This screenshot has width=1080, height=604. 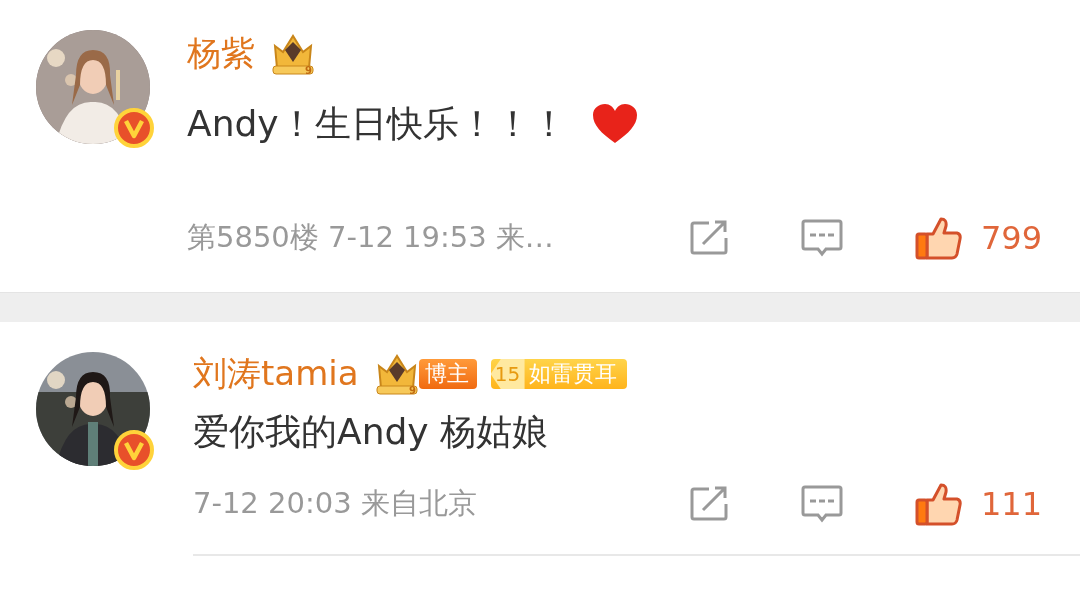 I want to click on like-count: 799, so click(x=1011, y=238).